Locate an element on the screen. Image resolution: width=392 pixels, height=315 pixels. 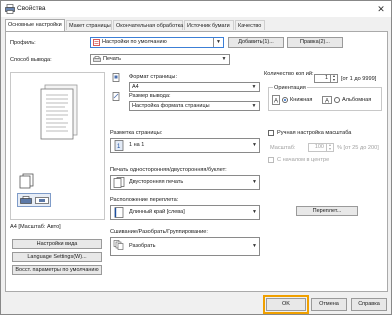
profile-icon is located at coordinates (96, 42).